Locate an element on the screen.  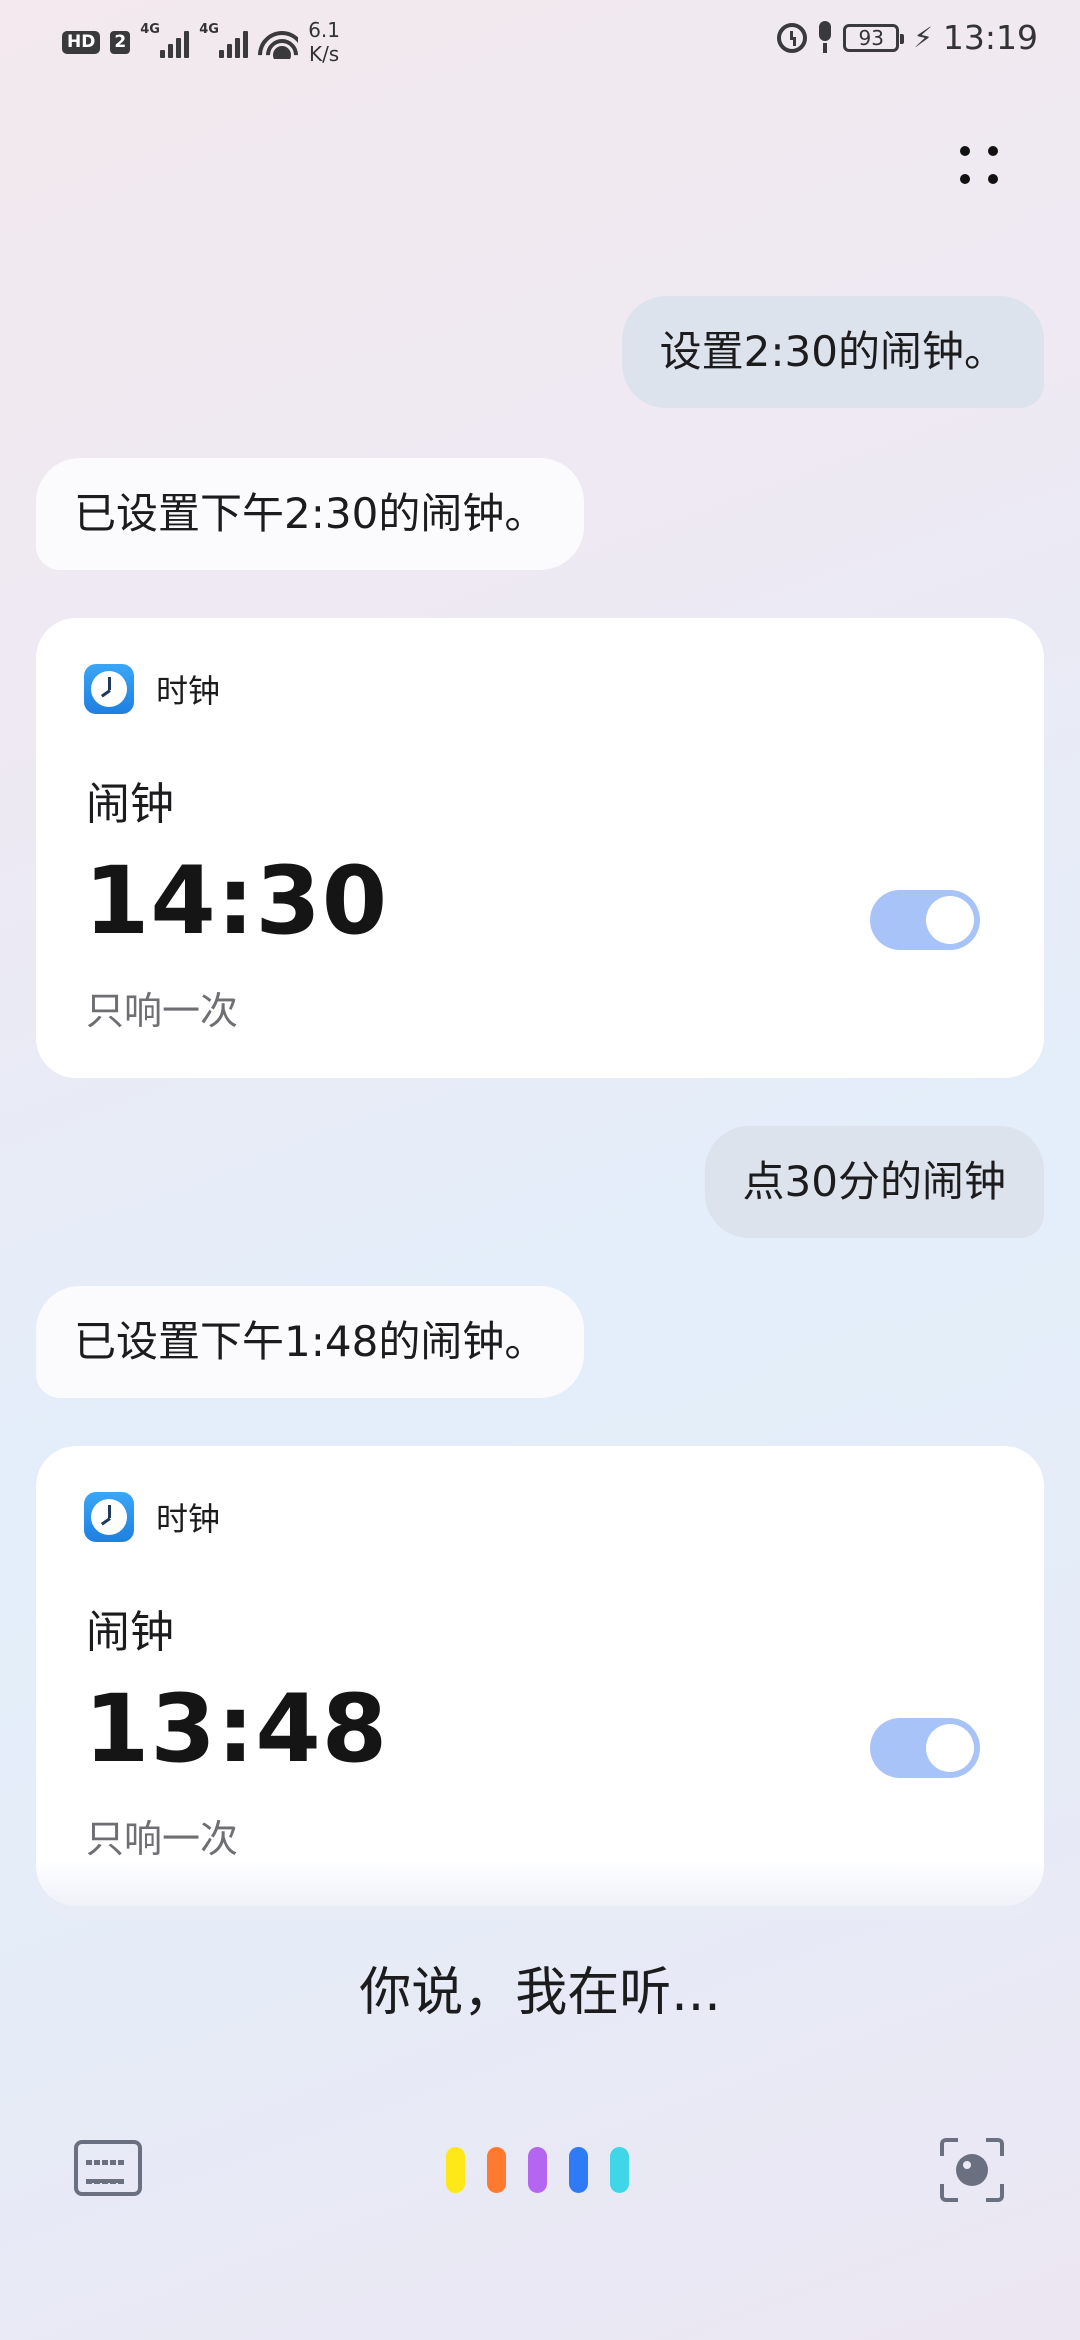
status-left: HD 2 4G 4G 6.1 K/s is located at coordinates (201, 42).